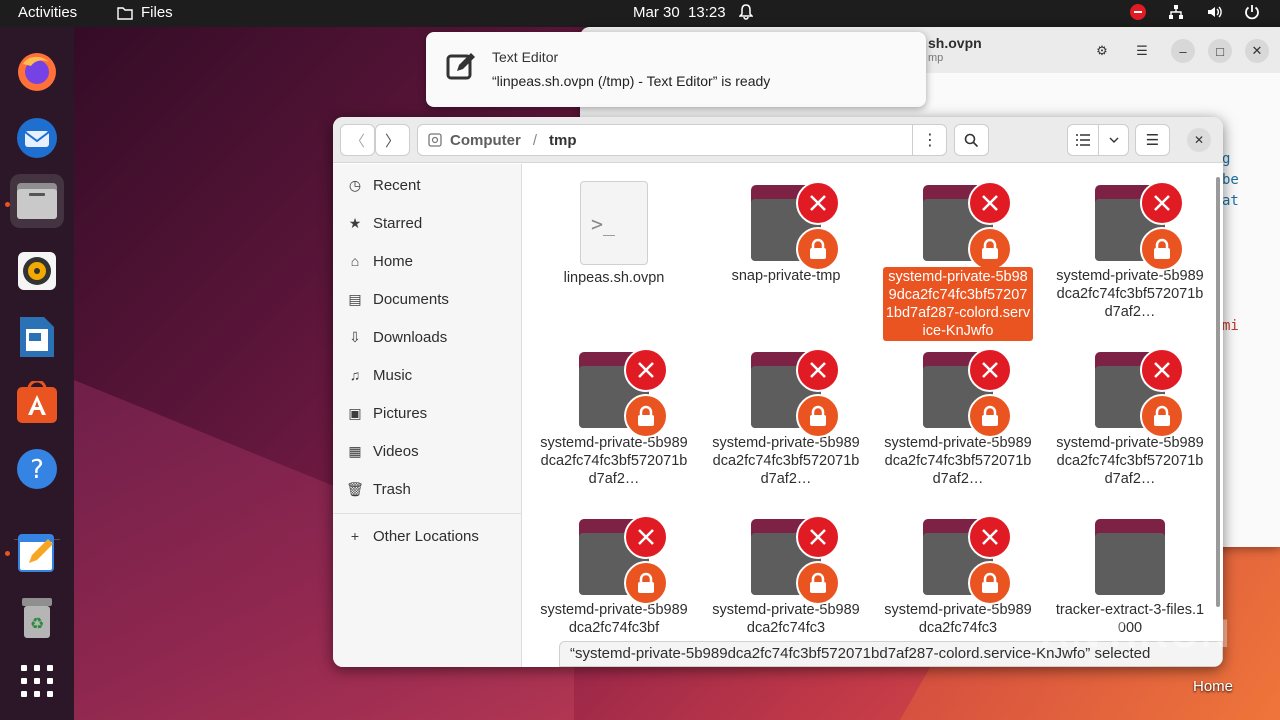  What do you see at coordinates (393, 261) in the screenshot?
I see `sidebar-item-label: Home` at bounding box center [393, 261].